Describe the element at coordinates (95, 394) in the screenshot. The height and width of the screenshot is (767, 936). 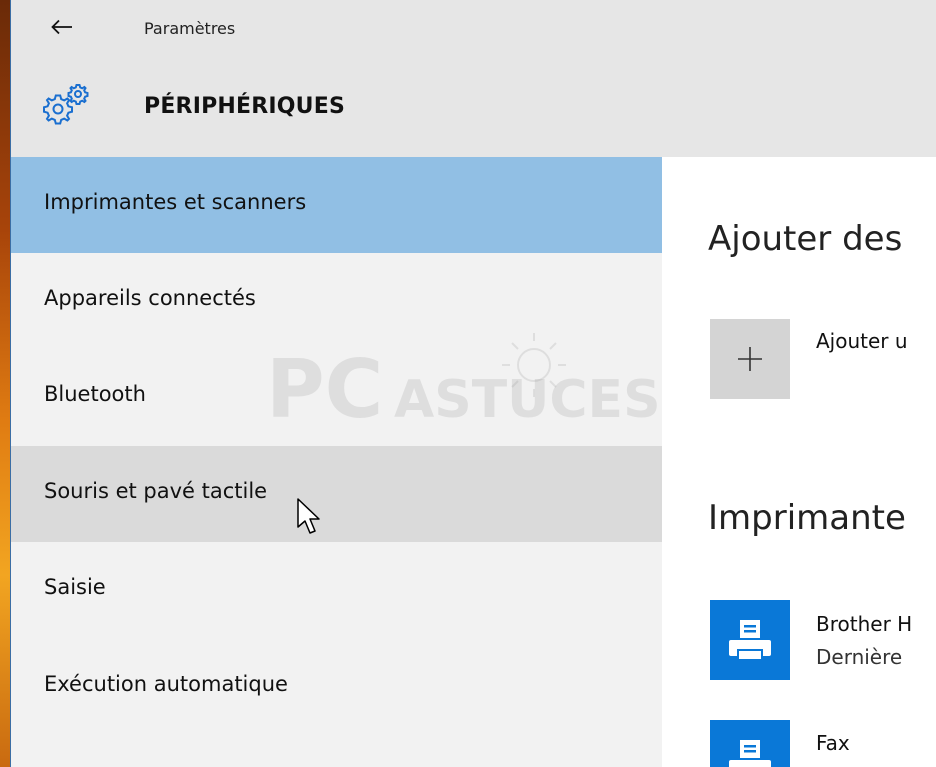
I see `sidebar-item-label: Bluetooth` at that location.